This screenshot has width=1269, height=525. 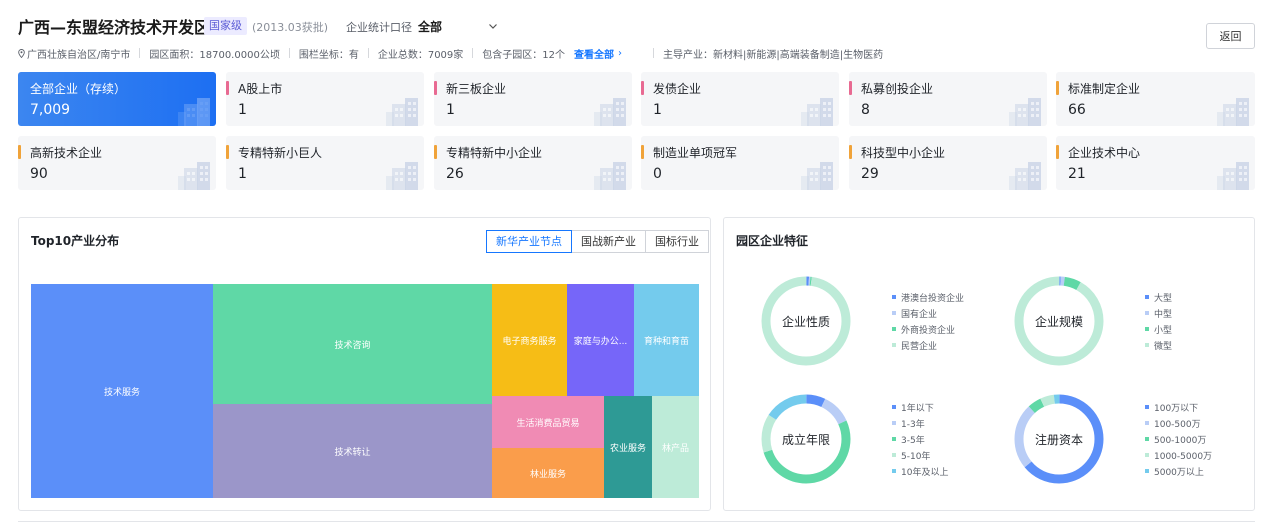 I want to click on category-card: 新三板企业 1, so click(x=533, y=99).